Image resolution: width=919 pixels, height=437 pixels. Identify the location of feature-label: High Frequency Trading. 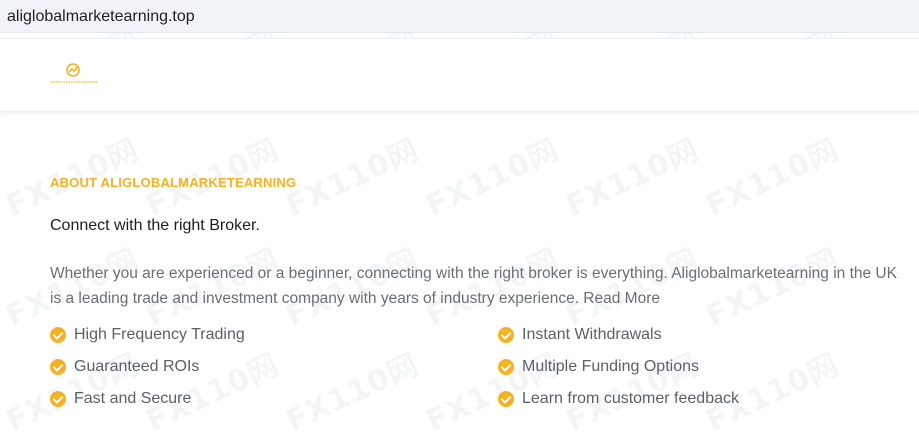
(159, 334).